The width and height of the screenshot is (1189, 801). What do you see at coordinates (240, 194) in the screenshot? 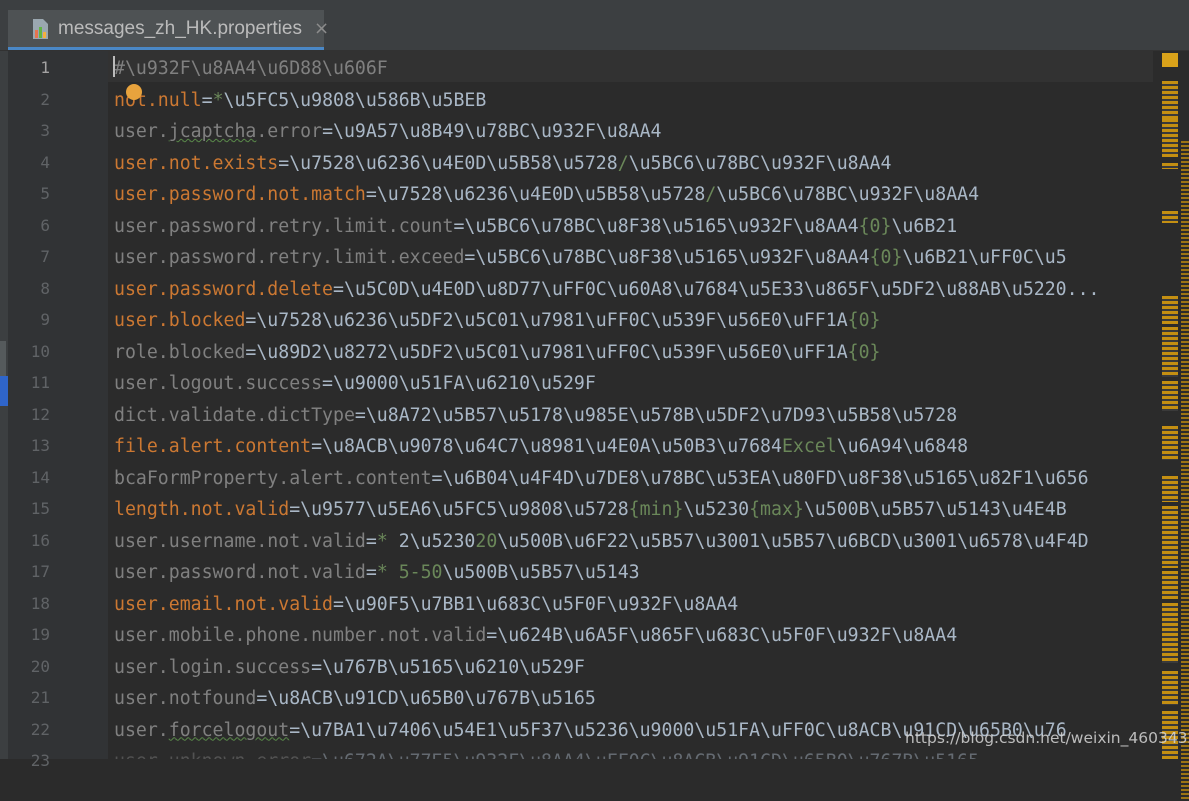
I see `code-token: user.password.not.match` at bounding box center [240, 194].